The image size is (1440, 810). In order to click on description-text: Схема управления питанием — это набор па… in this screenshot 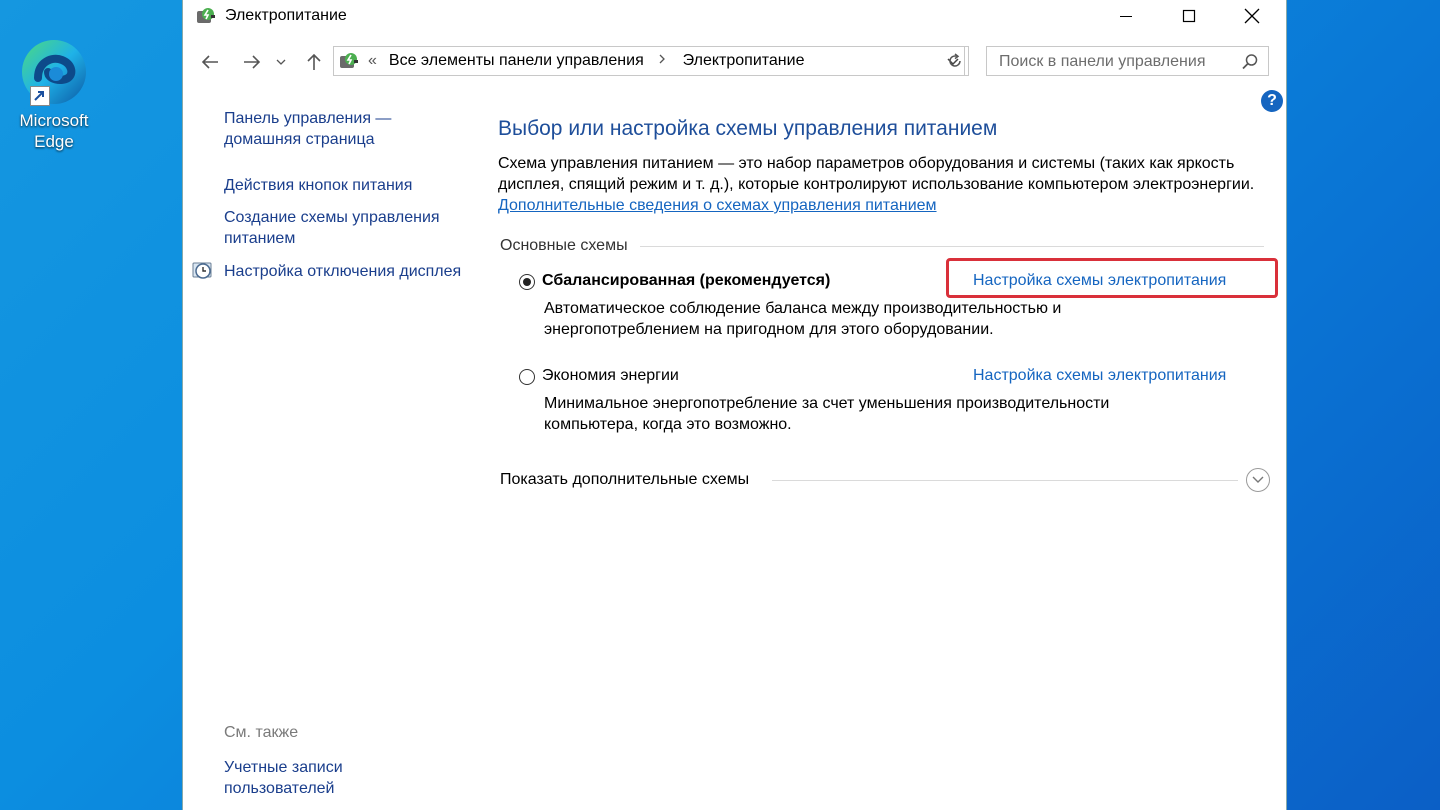, I will do `click(876, 174)`.